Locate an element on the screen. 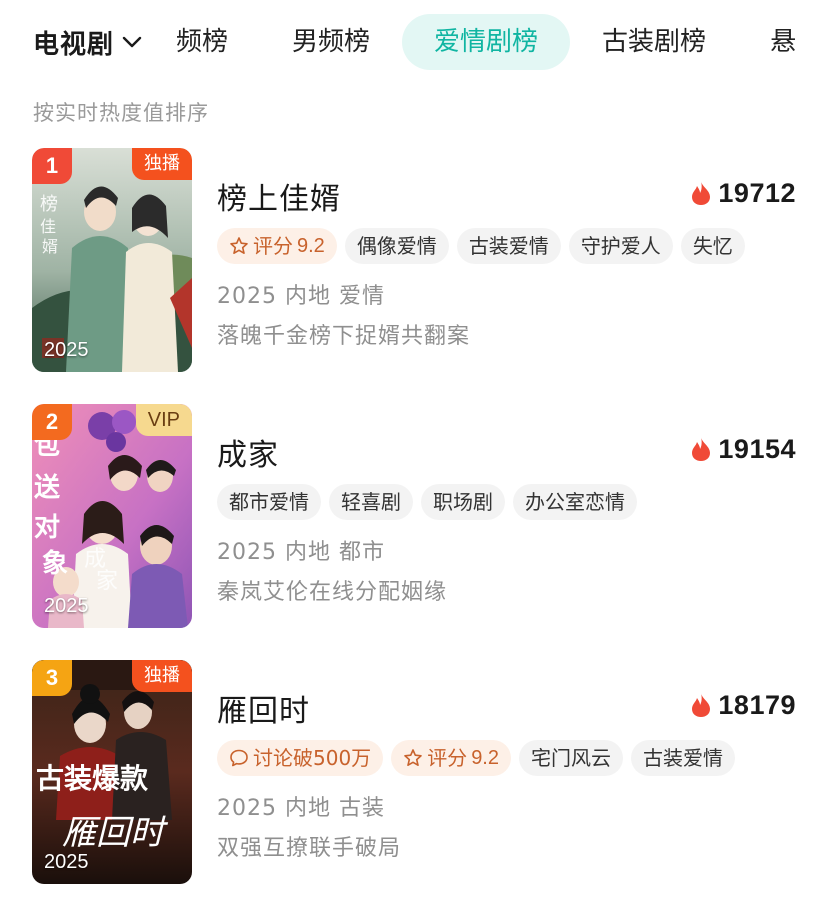  heat-value: 19712 is located at coordinates (757, 192).